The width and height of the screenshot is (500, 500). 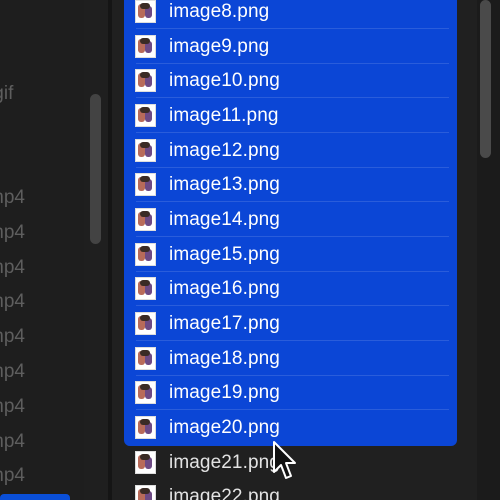 I want to click on file-name: image19.png, so click(x=224, y=392).